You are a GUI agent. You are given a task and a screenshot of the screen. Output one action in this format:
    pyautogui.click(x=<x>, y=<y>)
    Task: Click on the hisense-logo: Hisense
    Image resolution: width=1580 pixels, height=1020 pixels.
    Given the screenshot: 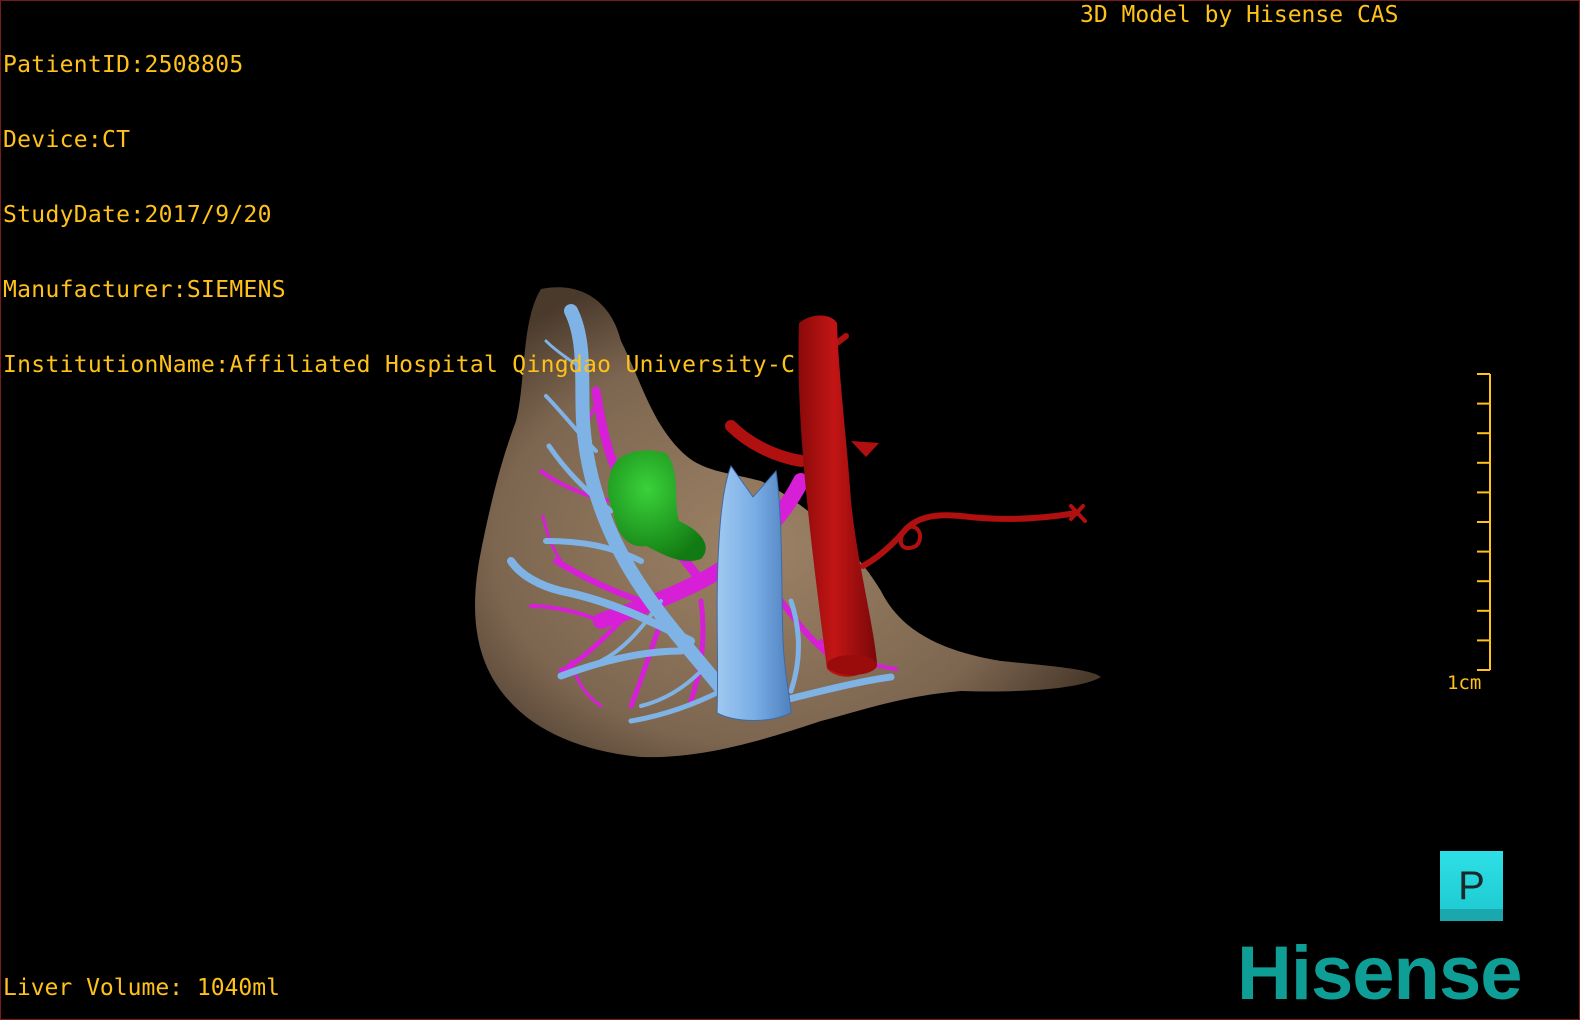 What is the action you would take?
    pyautogui.click(x=1379, y=973)
    